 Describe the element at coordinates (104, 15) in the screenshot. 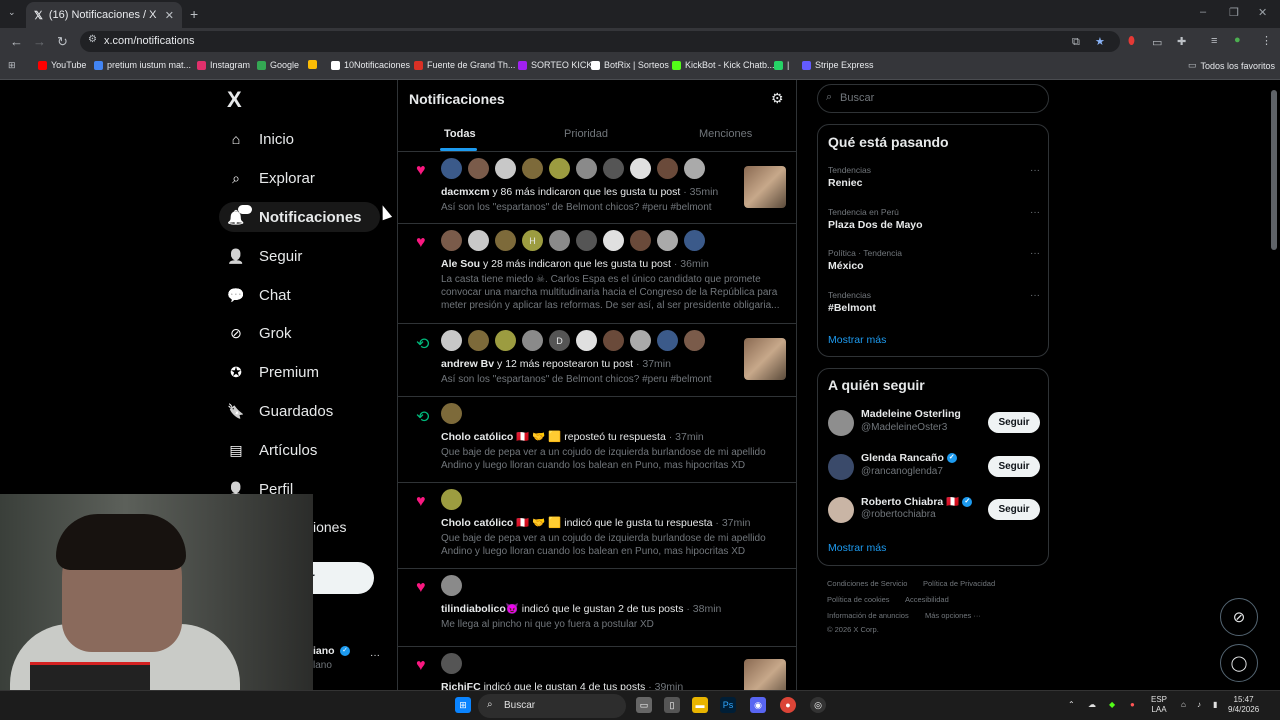

I see `browser-tab: 𝕏 (16) Notificaciones / X ✕` at that location.